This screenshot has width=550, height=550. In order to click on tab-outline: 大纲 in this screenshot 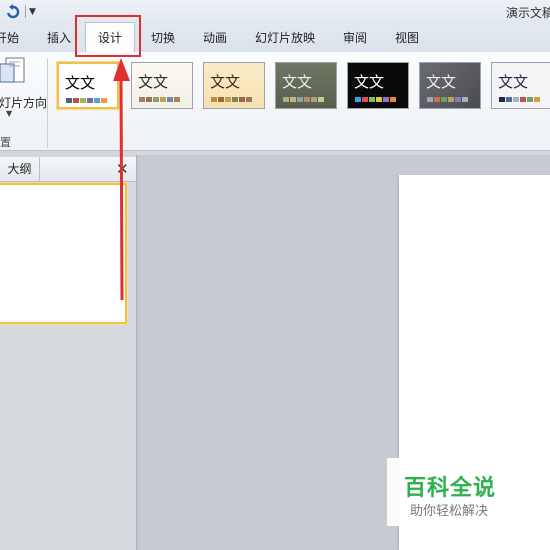, I will do `click(20, 169)`.